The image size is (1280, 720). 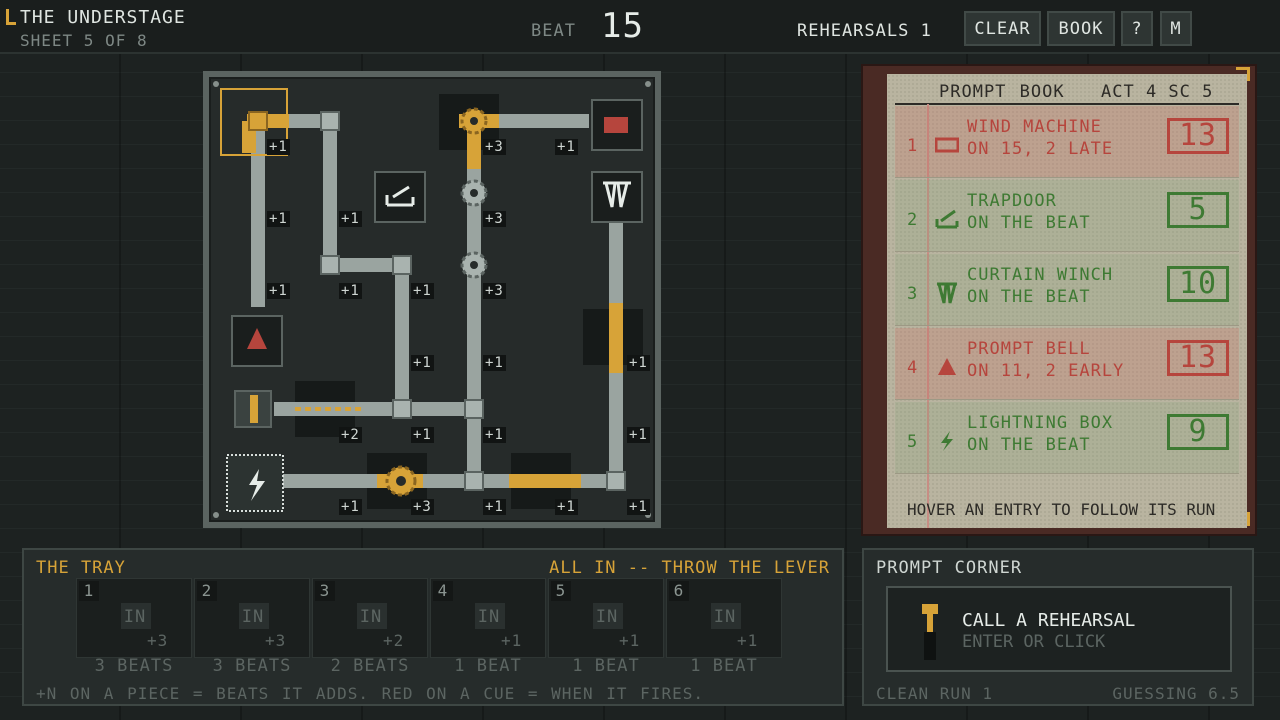 What do you see at coordinates (401, 481) in the screenshot?
I see `gear-gold` at bounding box center [401, 481].